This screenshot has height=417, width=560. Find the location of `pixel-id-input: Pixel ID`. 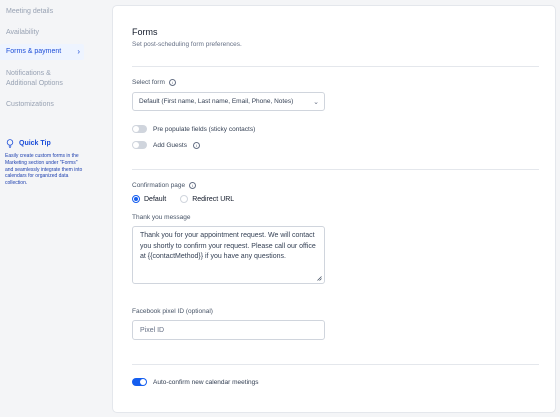

pixel-id-input: Pixel ID is located at coordinates (228, 330).